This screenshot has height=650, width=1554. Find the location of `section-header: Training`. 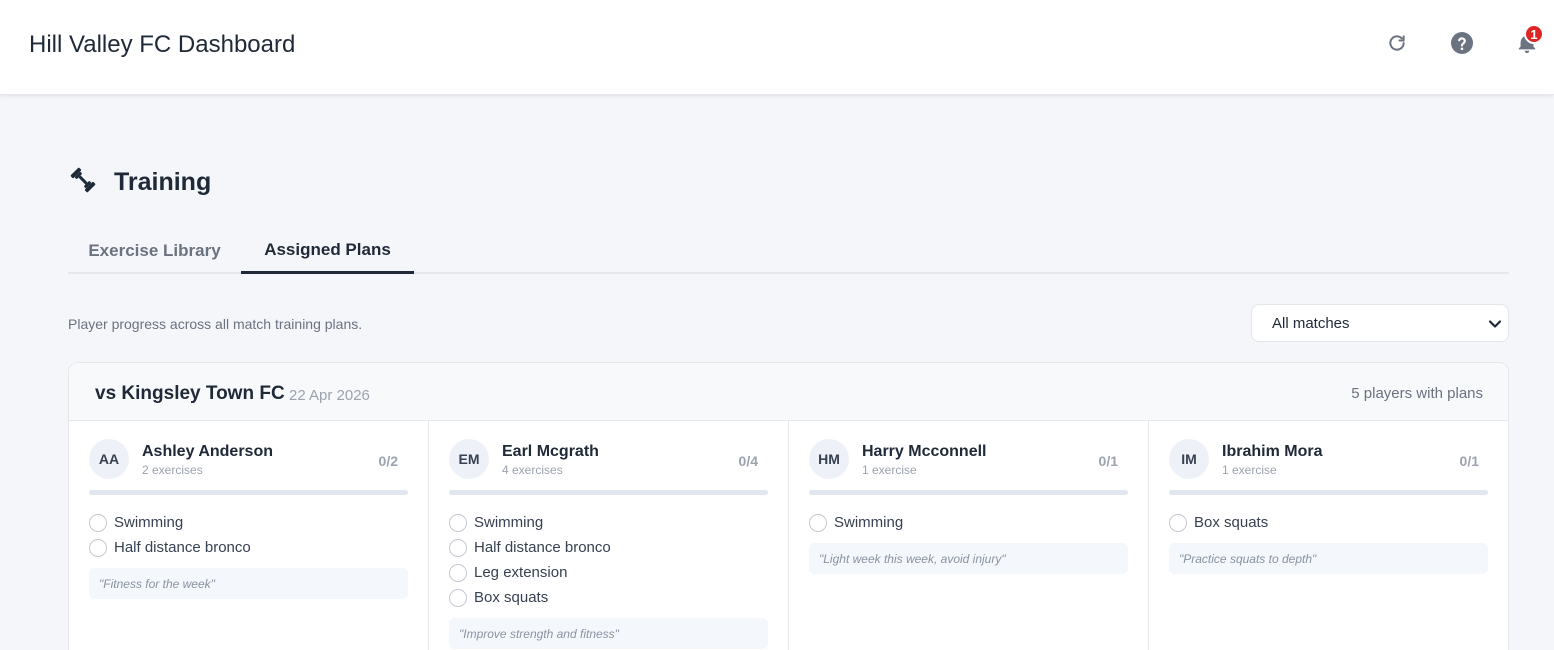

section-header: Training is located at coordinates (139, 182).